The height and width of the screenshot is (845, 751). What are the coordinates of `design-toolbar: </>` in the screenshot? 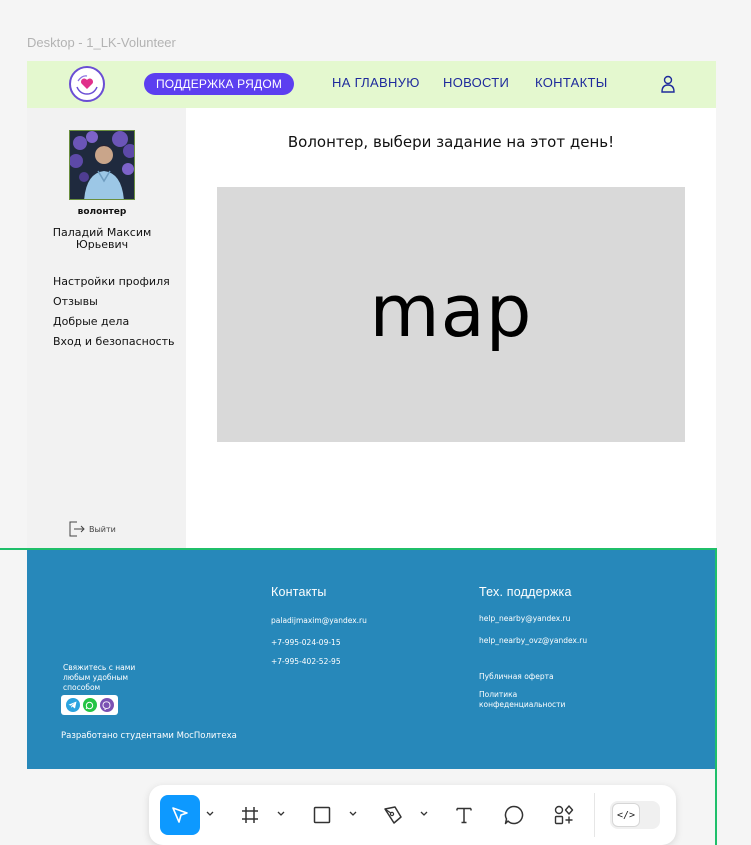 It's located at (412, 815).